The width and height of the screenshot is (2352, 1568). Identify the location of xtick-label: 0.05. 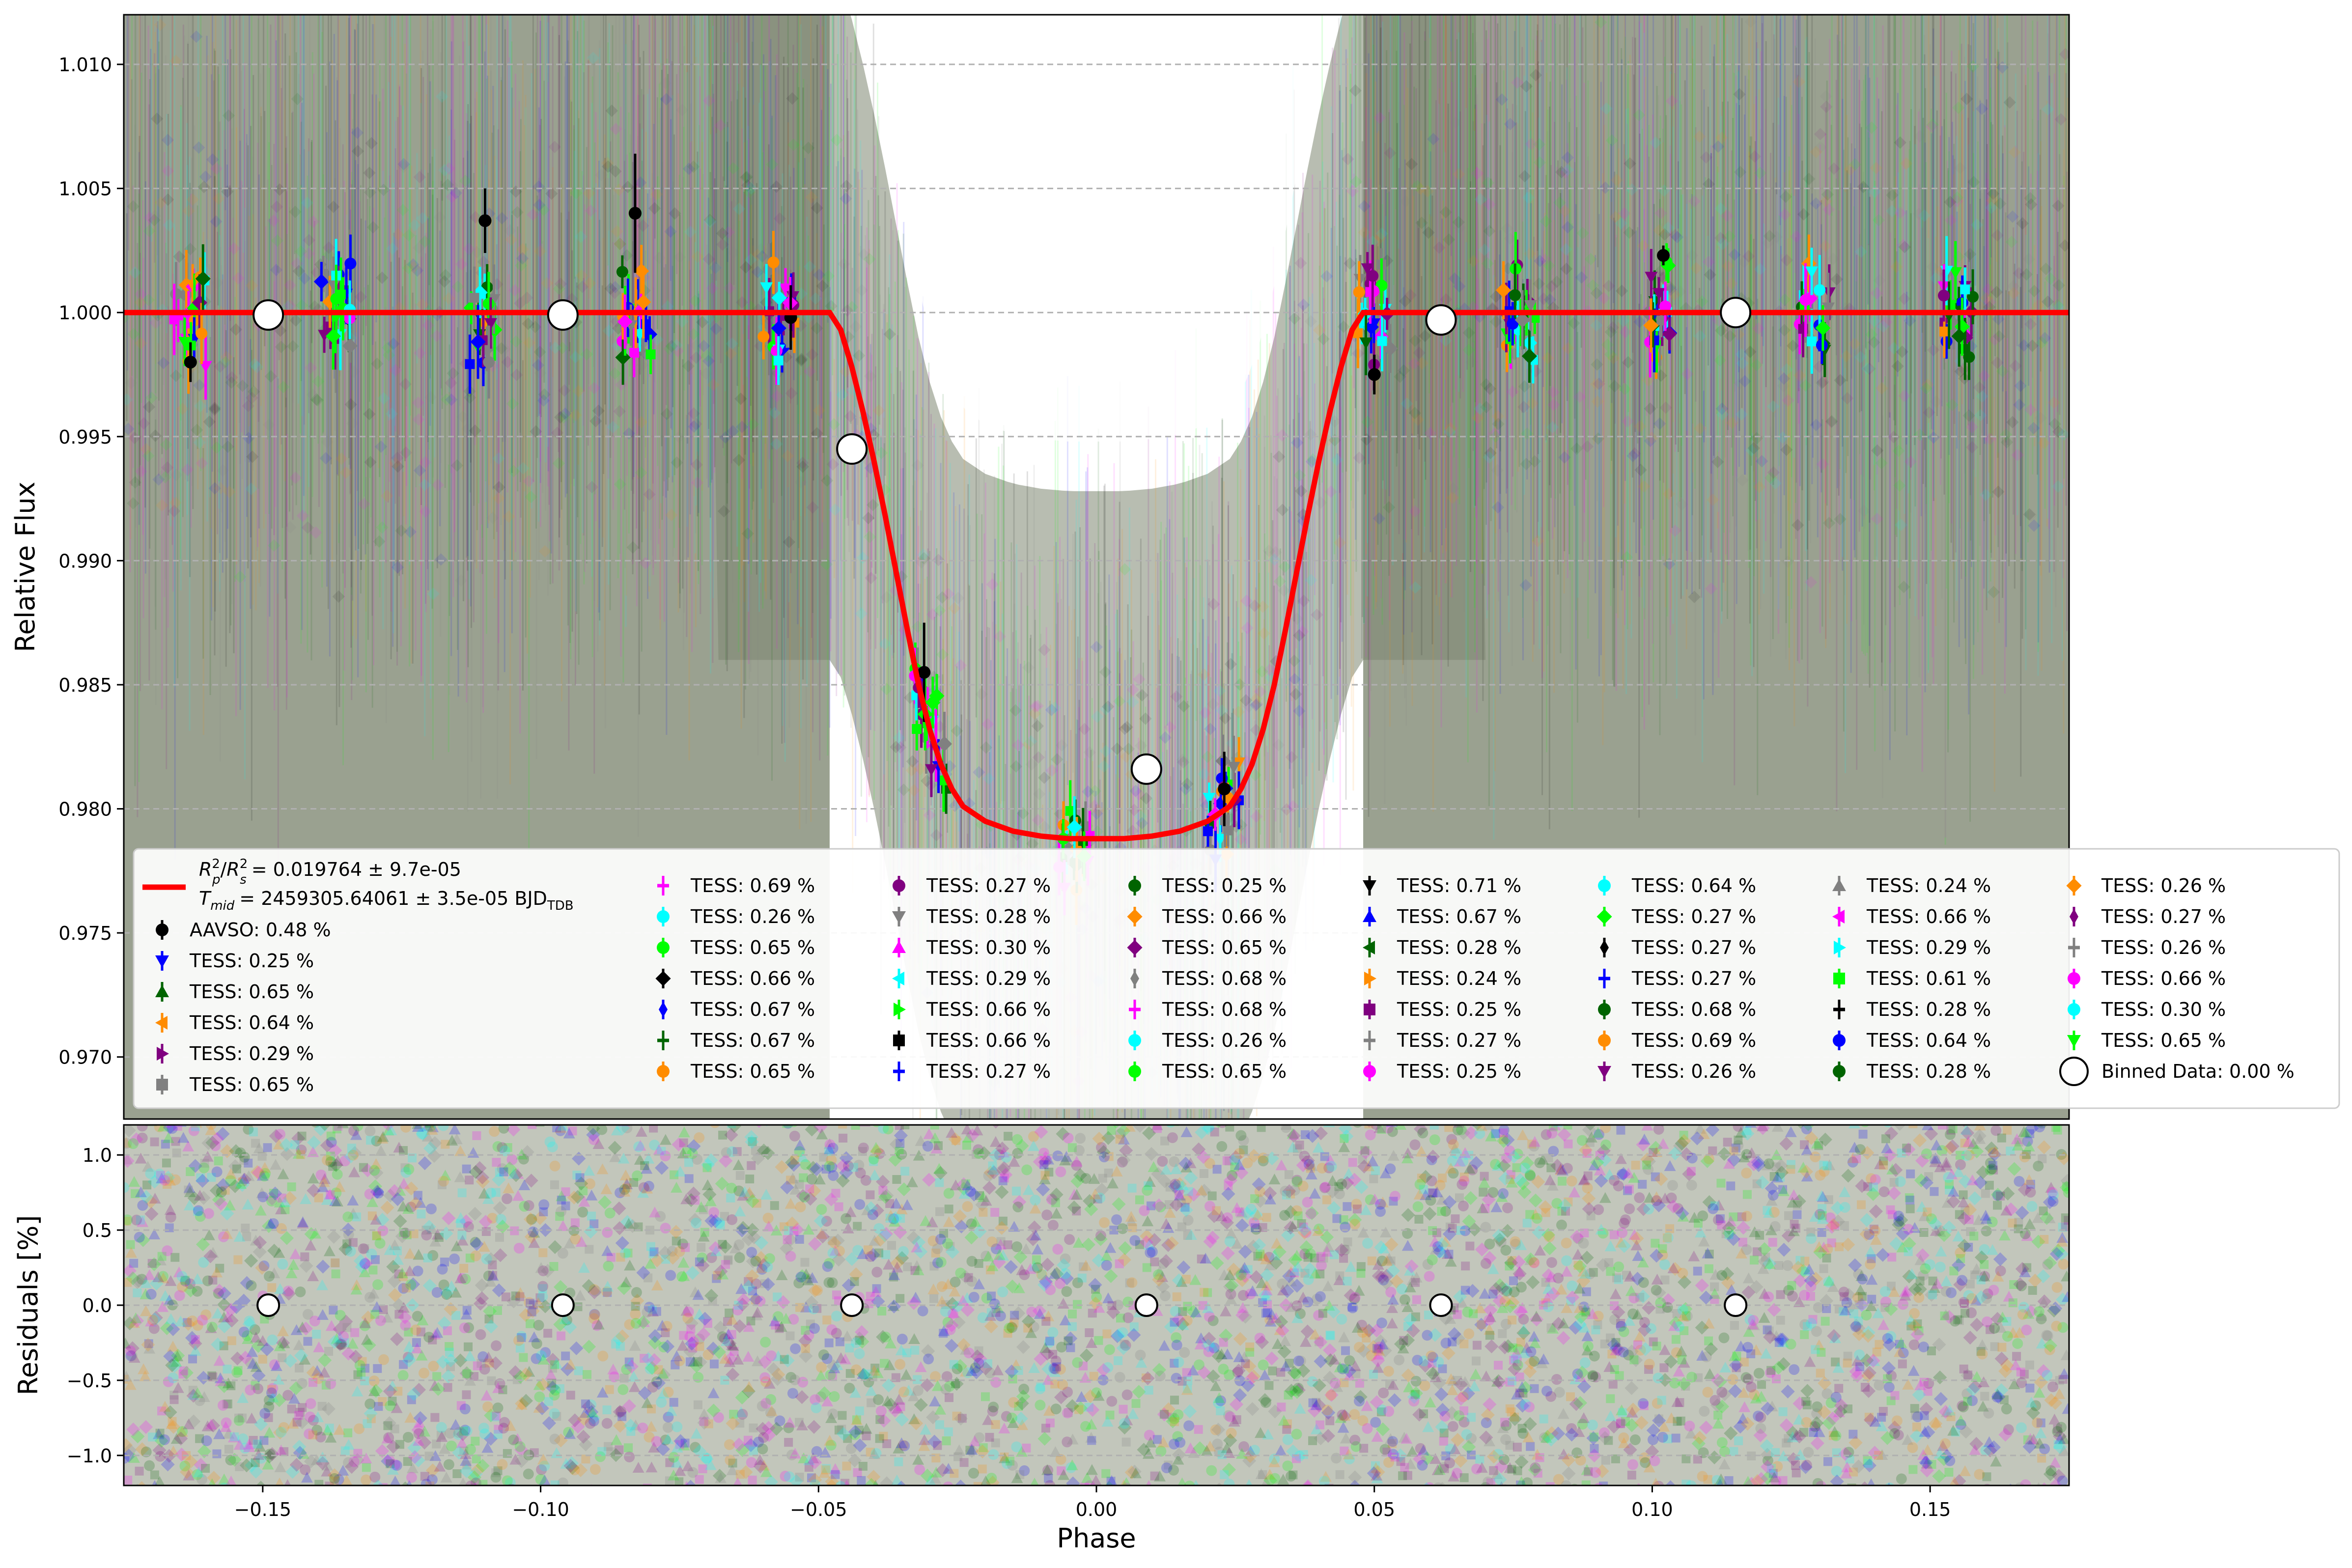
(1374, 1509).